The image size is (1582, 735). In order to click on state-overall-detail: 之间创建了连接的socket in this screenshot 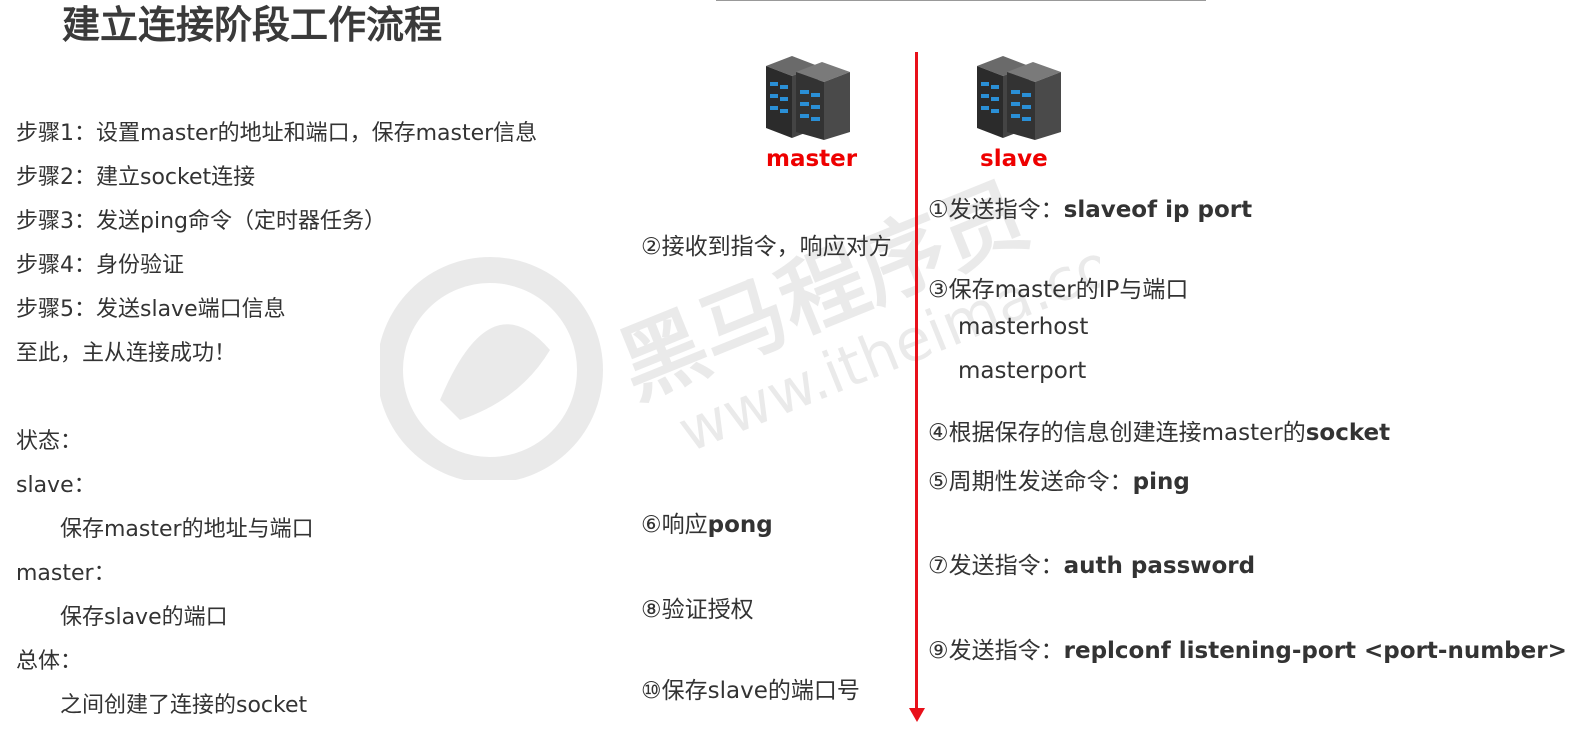, I will do `click(184, 705)`.